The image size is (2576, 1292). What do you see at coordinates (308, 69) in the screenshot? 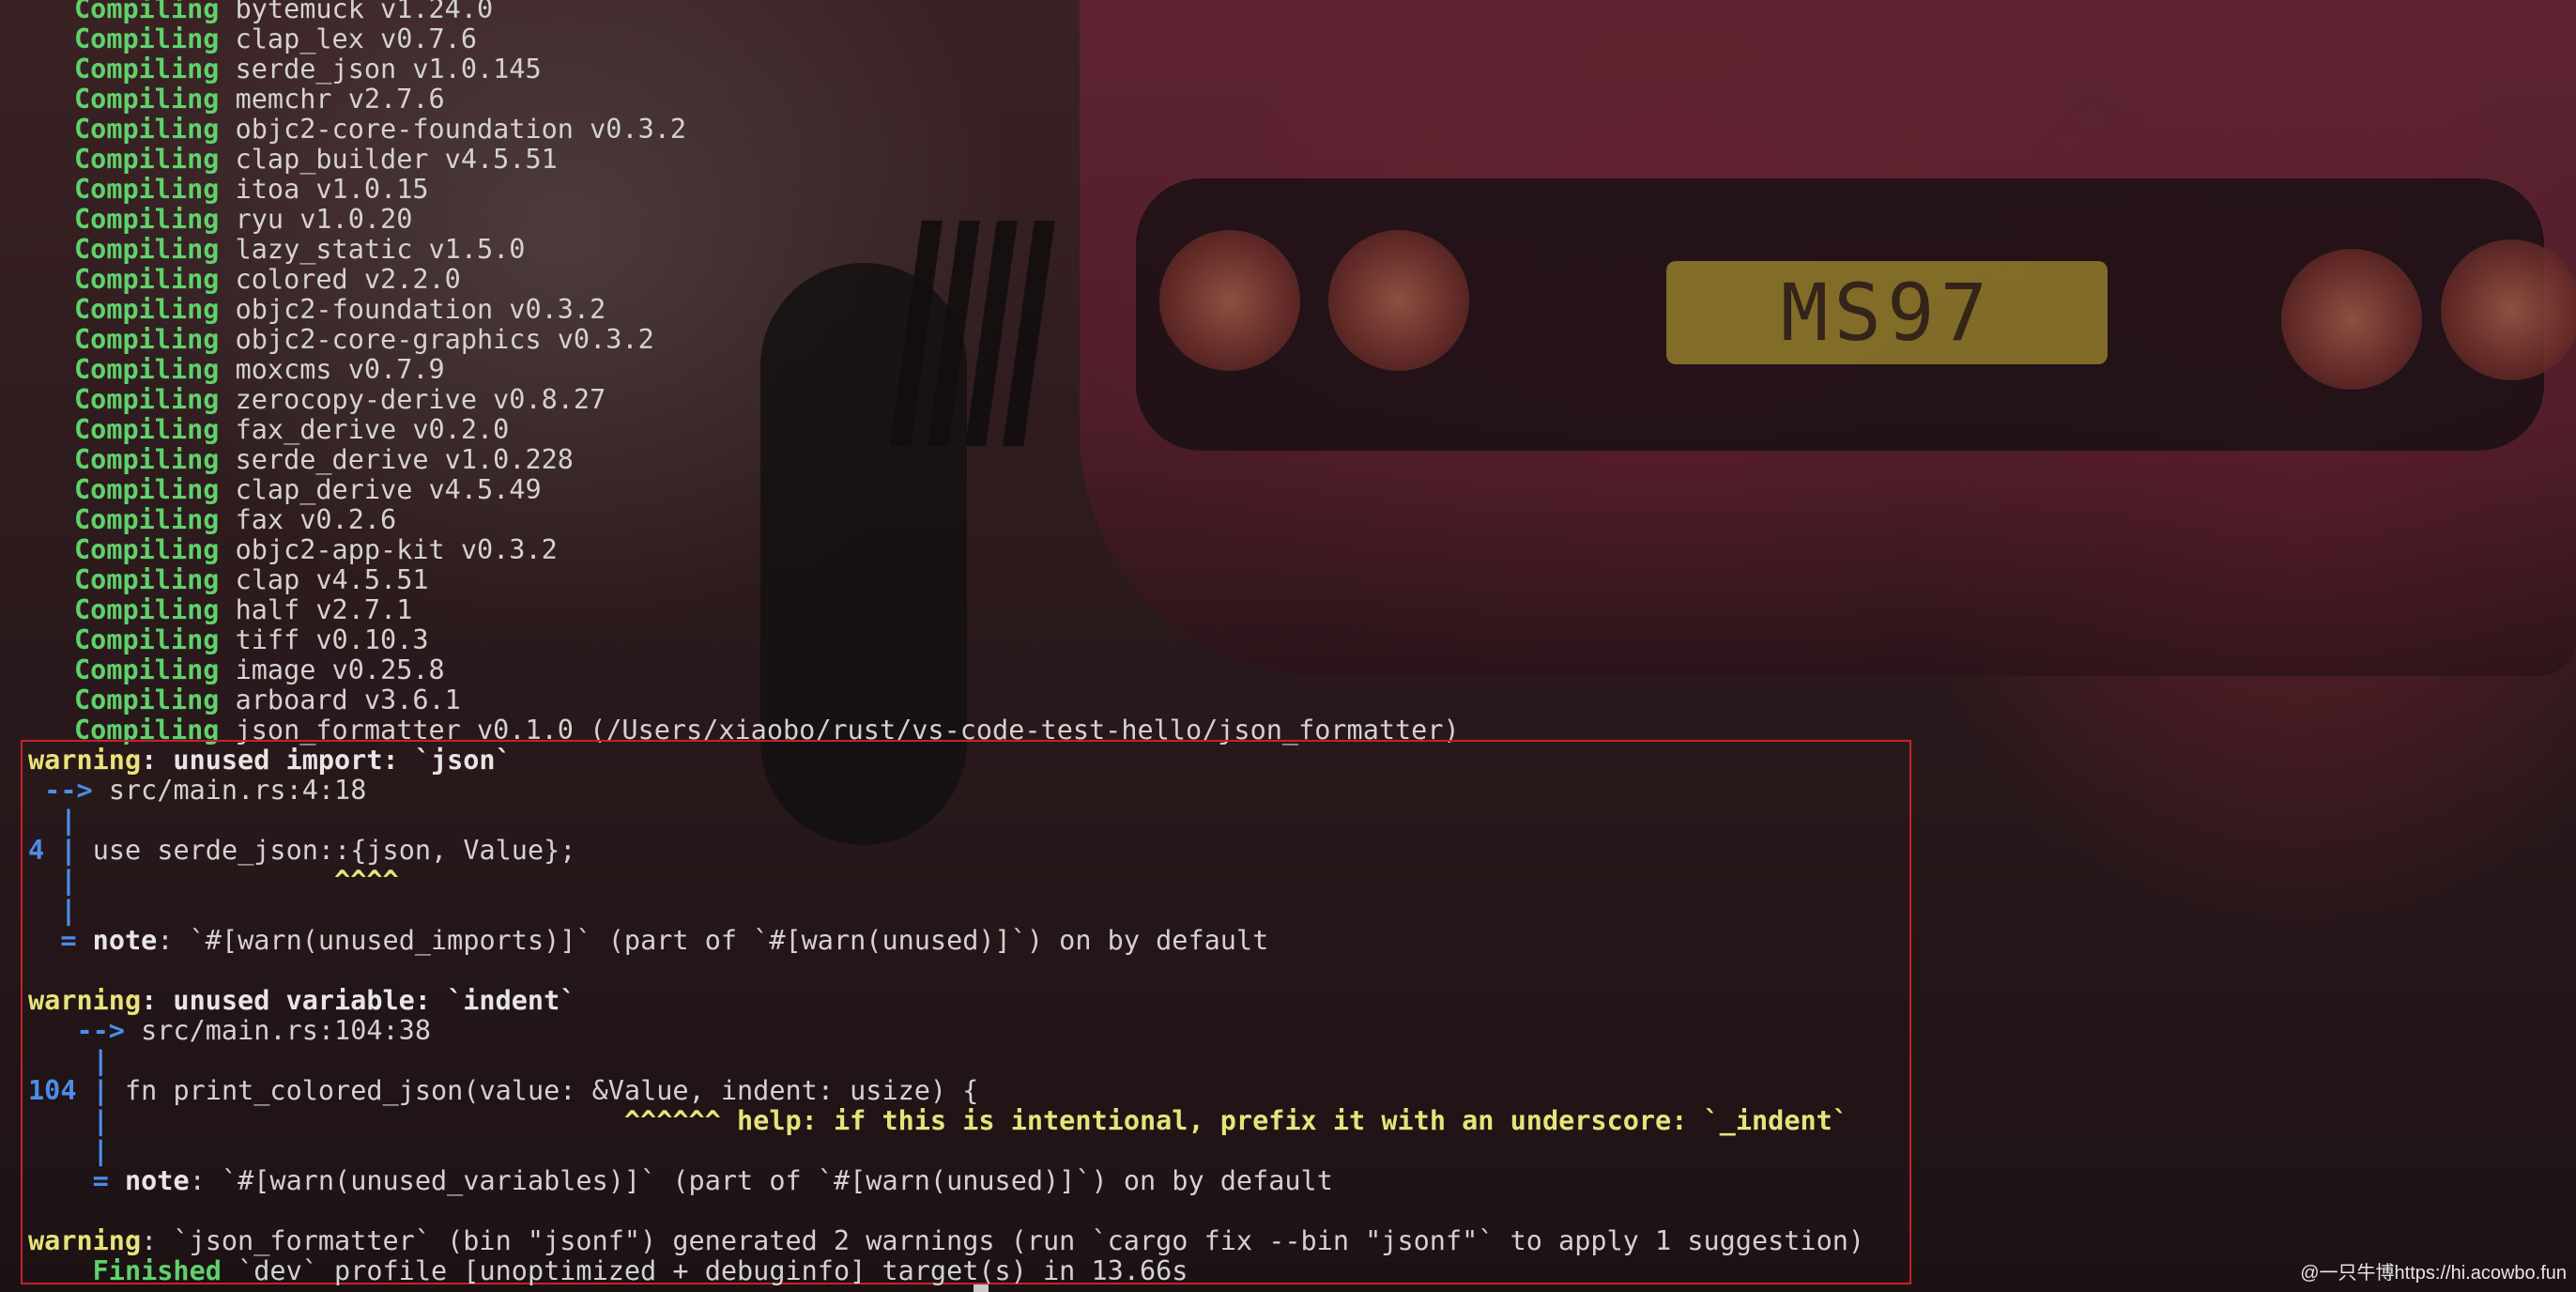
I see `compile-line: Compiling serde_json v1.0.145` at bounding box center [308, 69].